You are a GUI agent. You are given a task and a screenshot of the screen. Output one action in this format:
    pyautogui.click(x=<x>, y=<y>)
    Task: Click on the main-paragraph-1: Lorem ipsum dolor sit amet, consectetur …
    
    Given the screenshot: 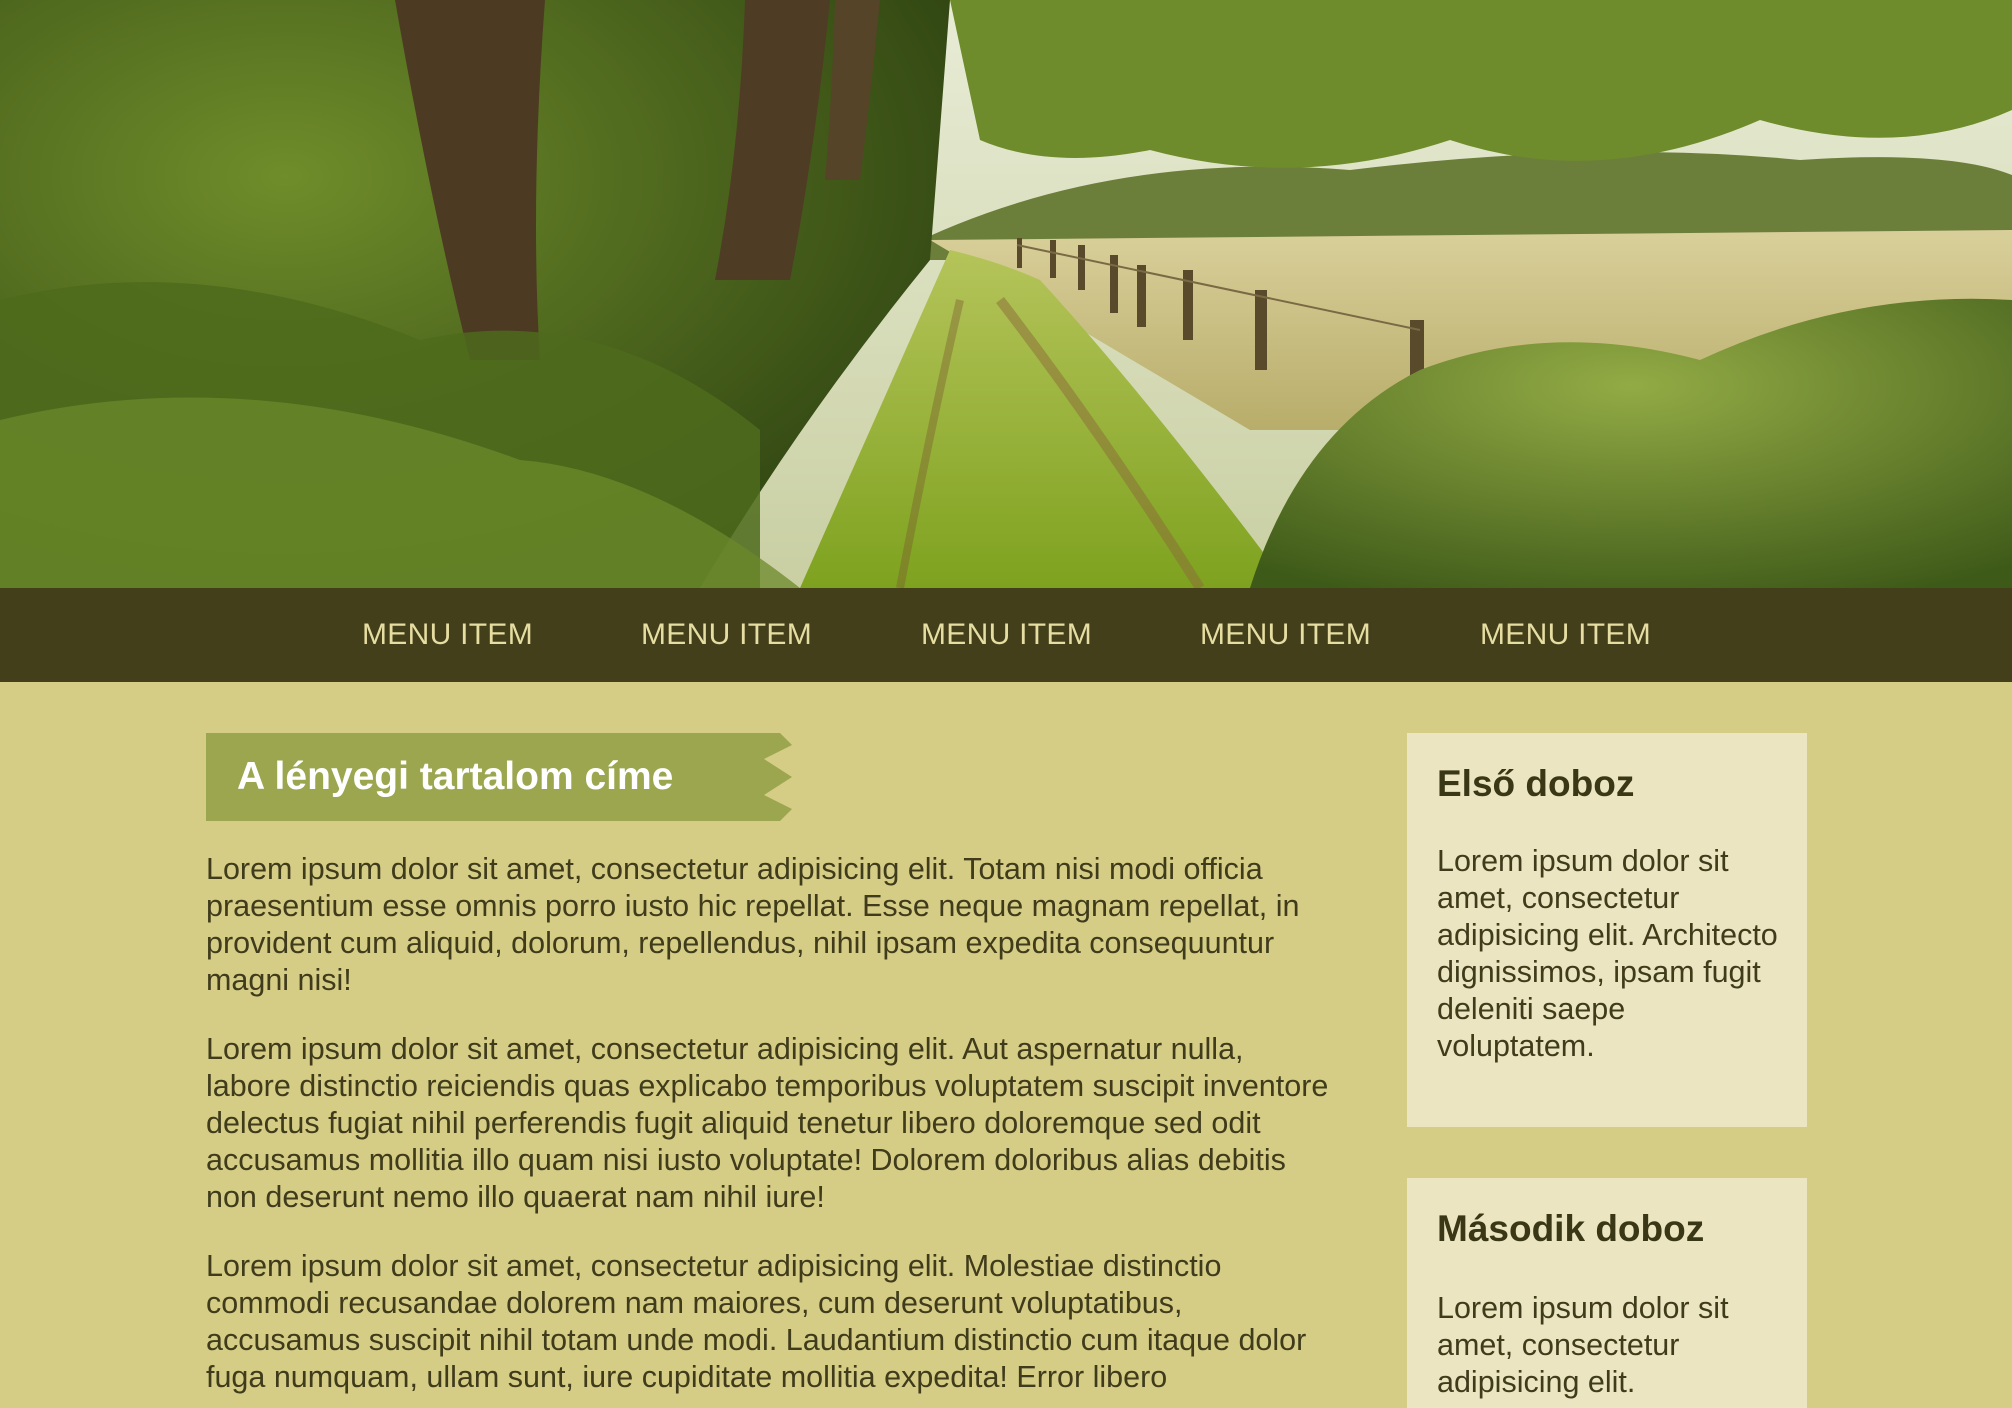 What is the action you would take?
    pyautogui.click(x=753, y=924)
    